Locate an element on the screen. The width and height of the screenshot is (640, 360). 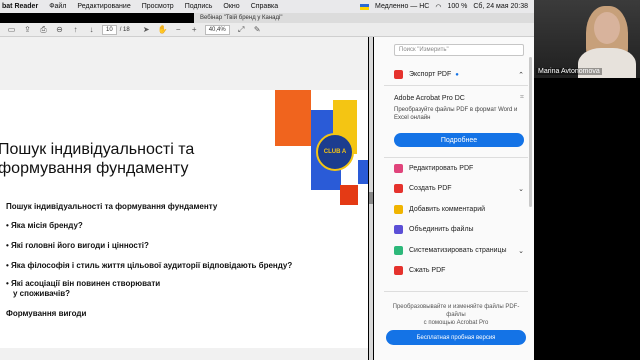
print-icon: ⎙ is located at coordinates (43, 29).